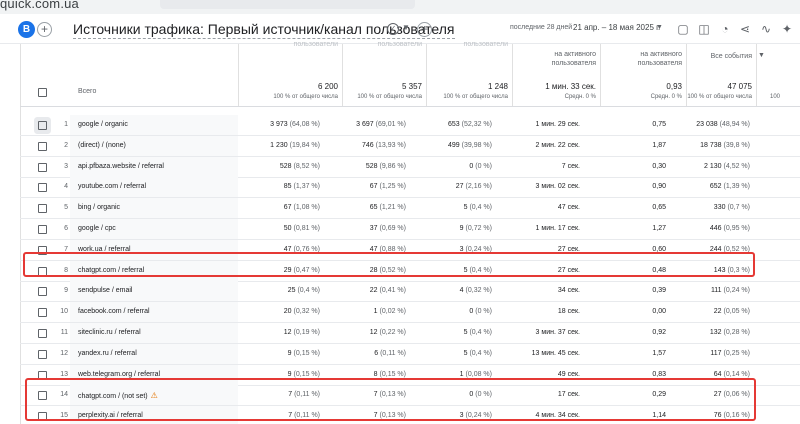  What do you see at coordinates (109, 332) in the screenshot?
I see `source-medium-cell: siteclinic.ru / referral` at bounding box center [109, 332].